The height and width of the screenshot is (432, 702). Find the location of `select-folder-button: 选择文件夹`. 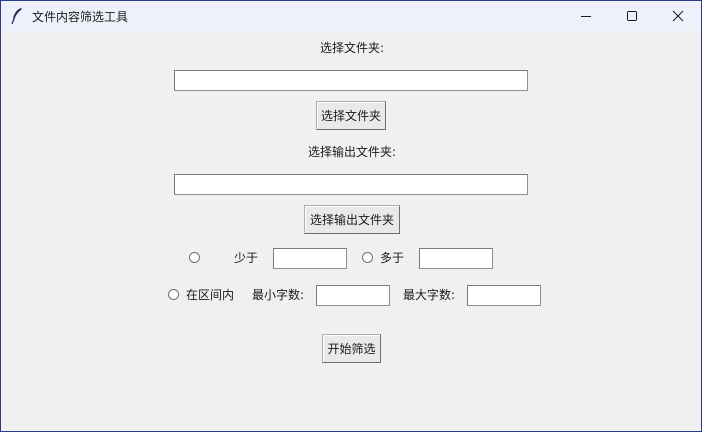

select-folder-button: 选择文件夹 is located at coordinates (351, 115).